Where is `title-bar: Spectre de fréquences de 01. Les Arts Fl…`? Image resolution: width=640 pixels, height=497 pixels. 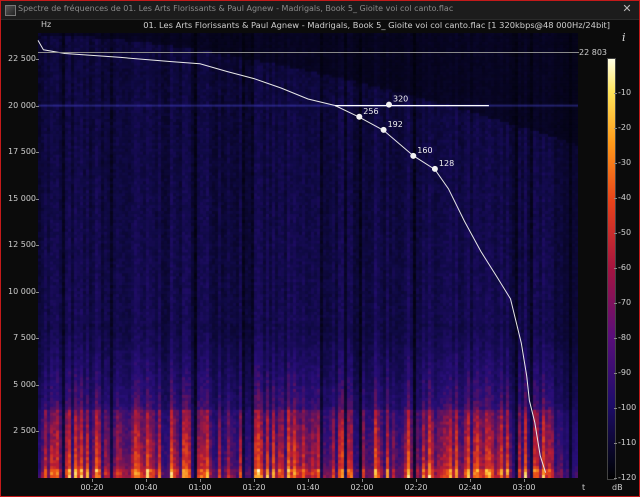
title-bar: Spectre de fréquences de 01. Les Arts Fl… is located at coordinates (320, 10).